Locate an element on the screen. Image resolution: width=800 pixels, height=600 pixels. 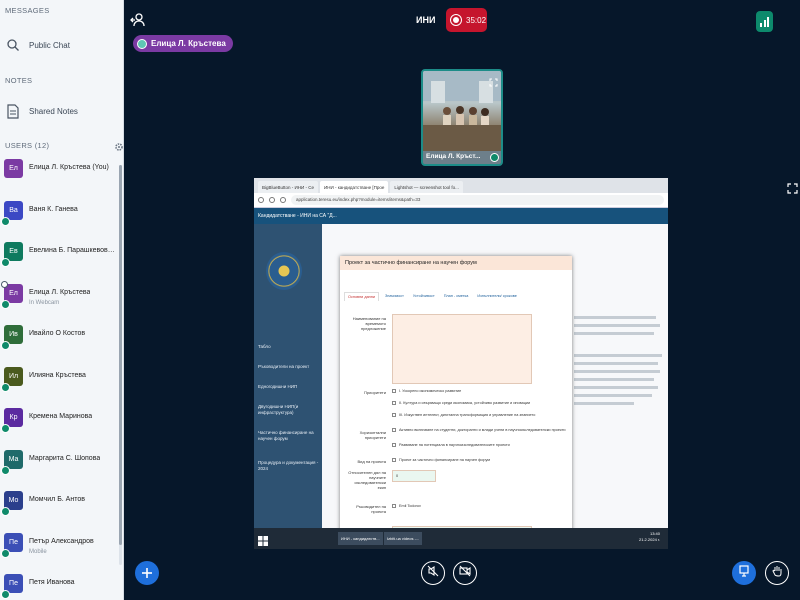
field-label-leader: Ръководител на проекта is located at coordinates (371, 509).